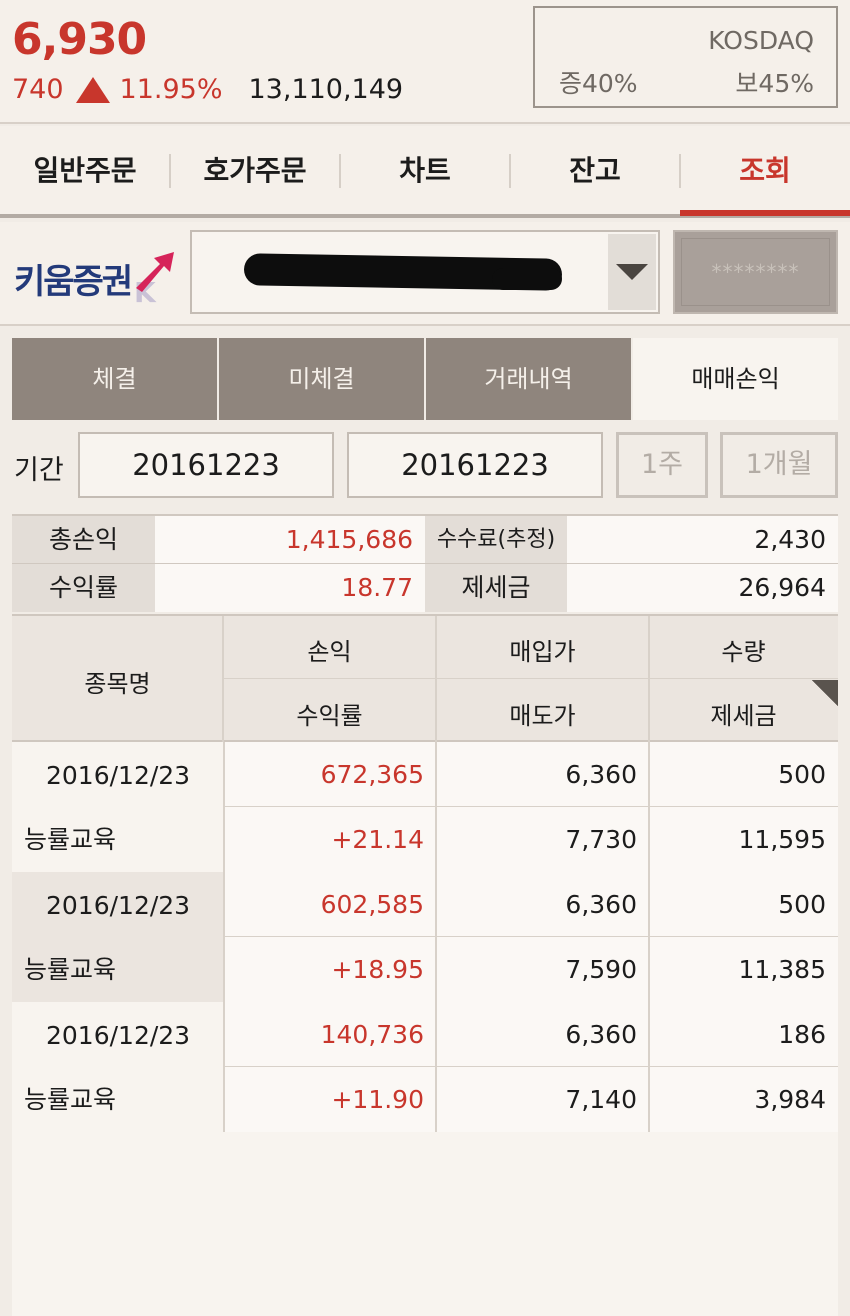  Describe the element at coordinates (743, 652) in the screenshot. I see `header-quantity: 수량` at that location.